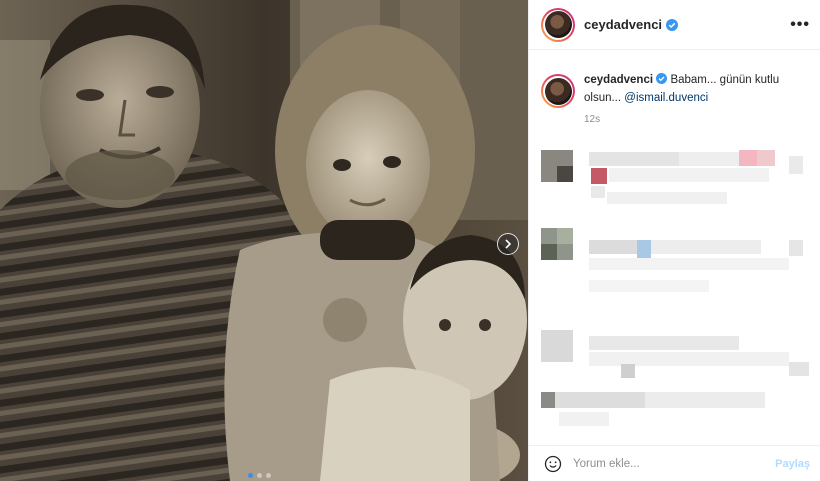 The height and width of the screenshot is (481, 820). I want to click on carousel-next-button, so click(508, 244).